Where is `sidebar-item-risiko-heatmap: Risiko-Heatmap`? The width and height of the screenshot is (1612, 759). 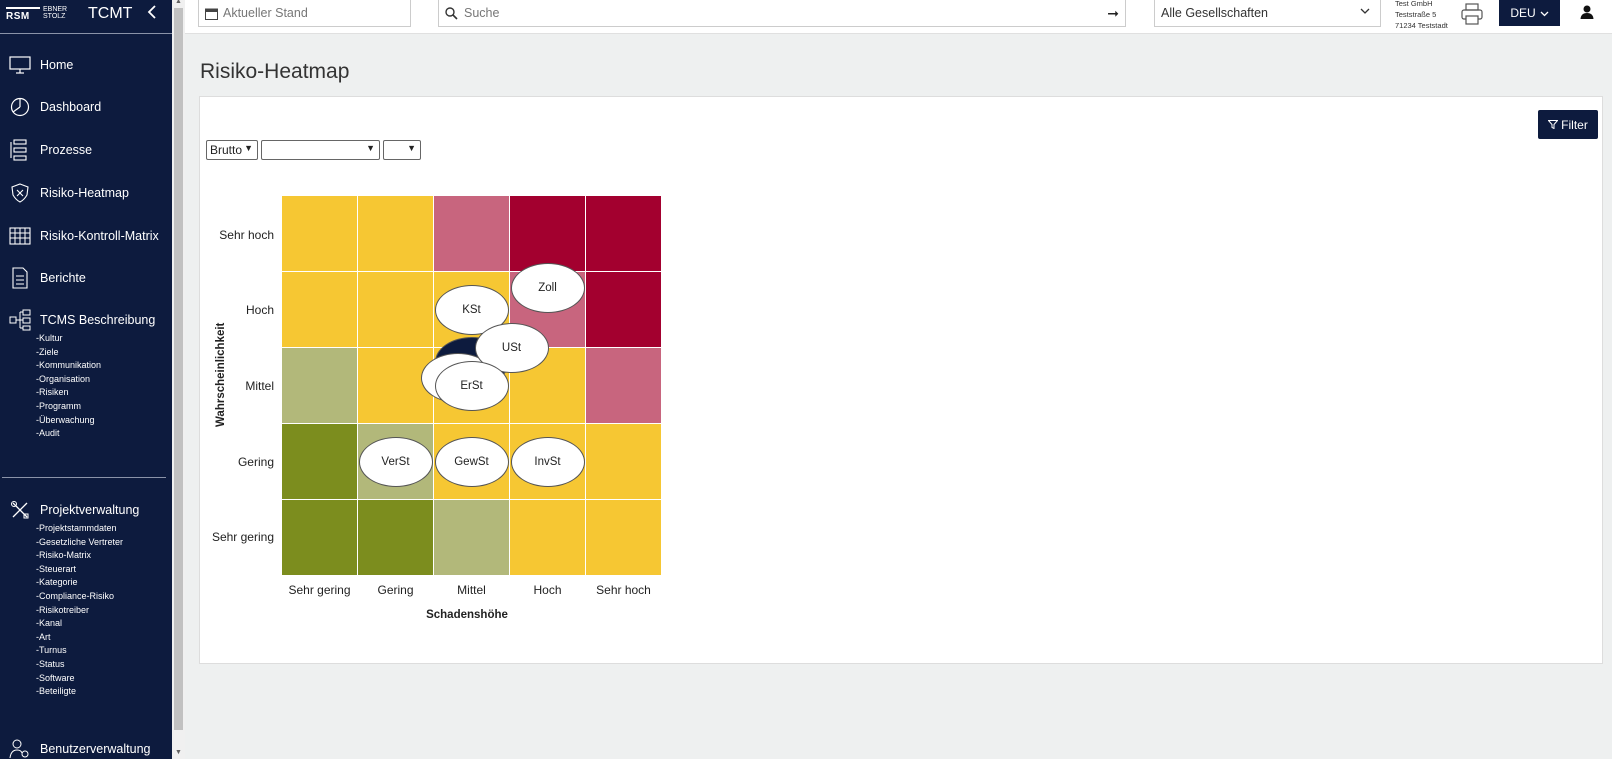
sidebar-item-risiko-heatmap: Risiko-Heatmap is located at coordinates (86, 193).